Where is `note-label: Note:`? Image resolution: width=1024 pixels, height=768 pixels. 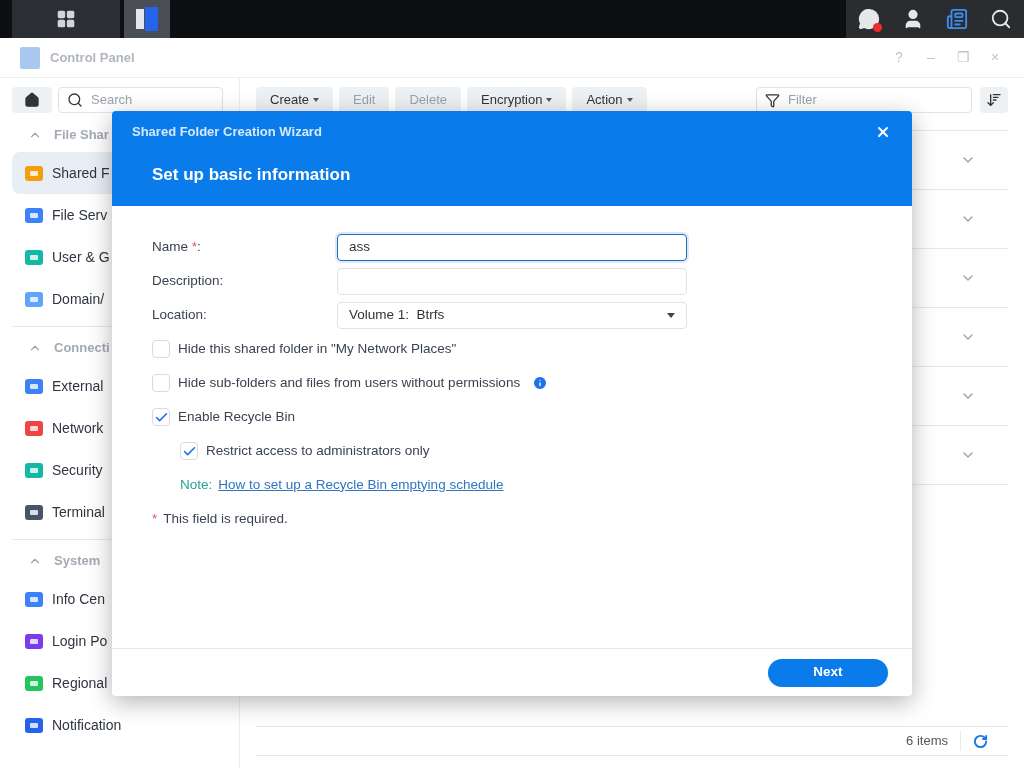 note-label: Note: is located at coordinates (196, 484).